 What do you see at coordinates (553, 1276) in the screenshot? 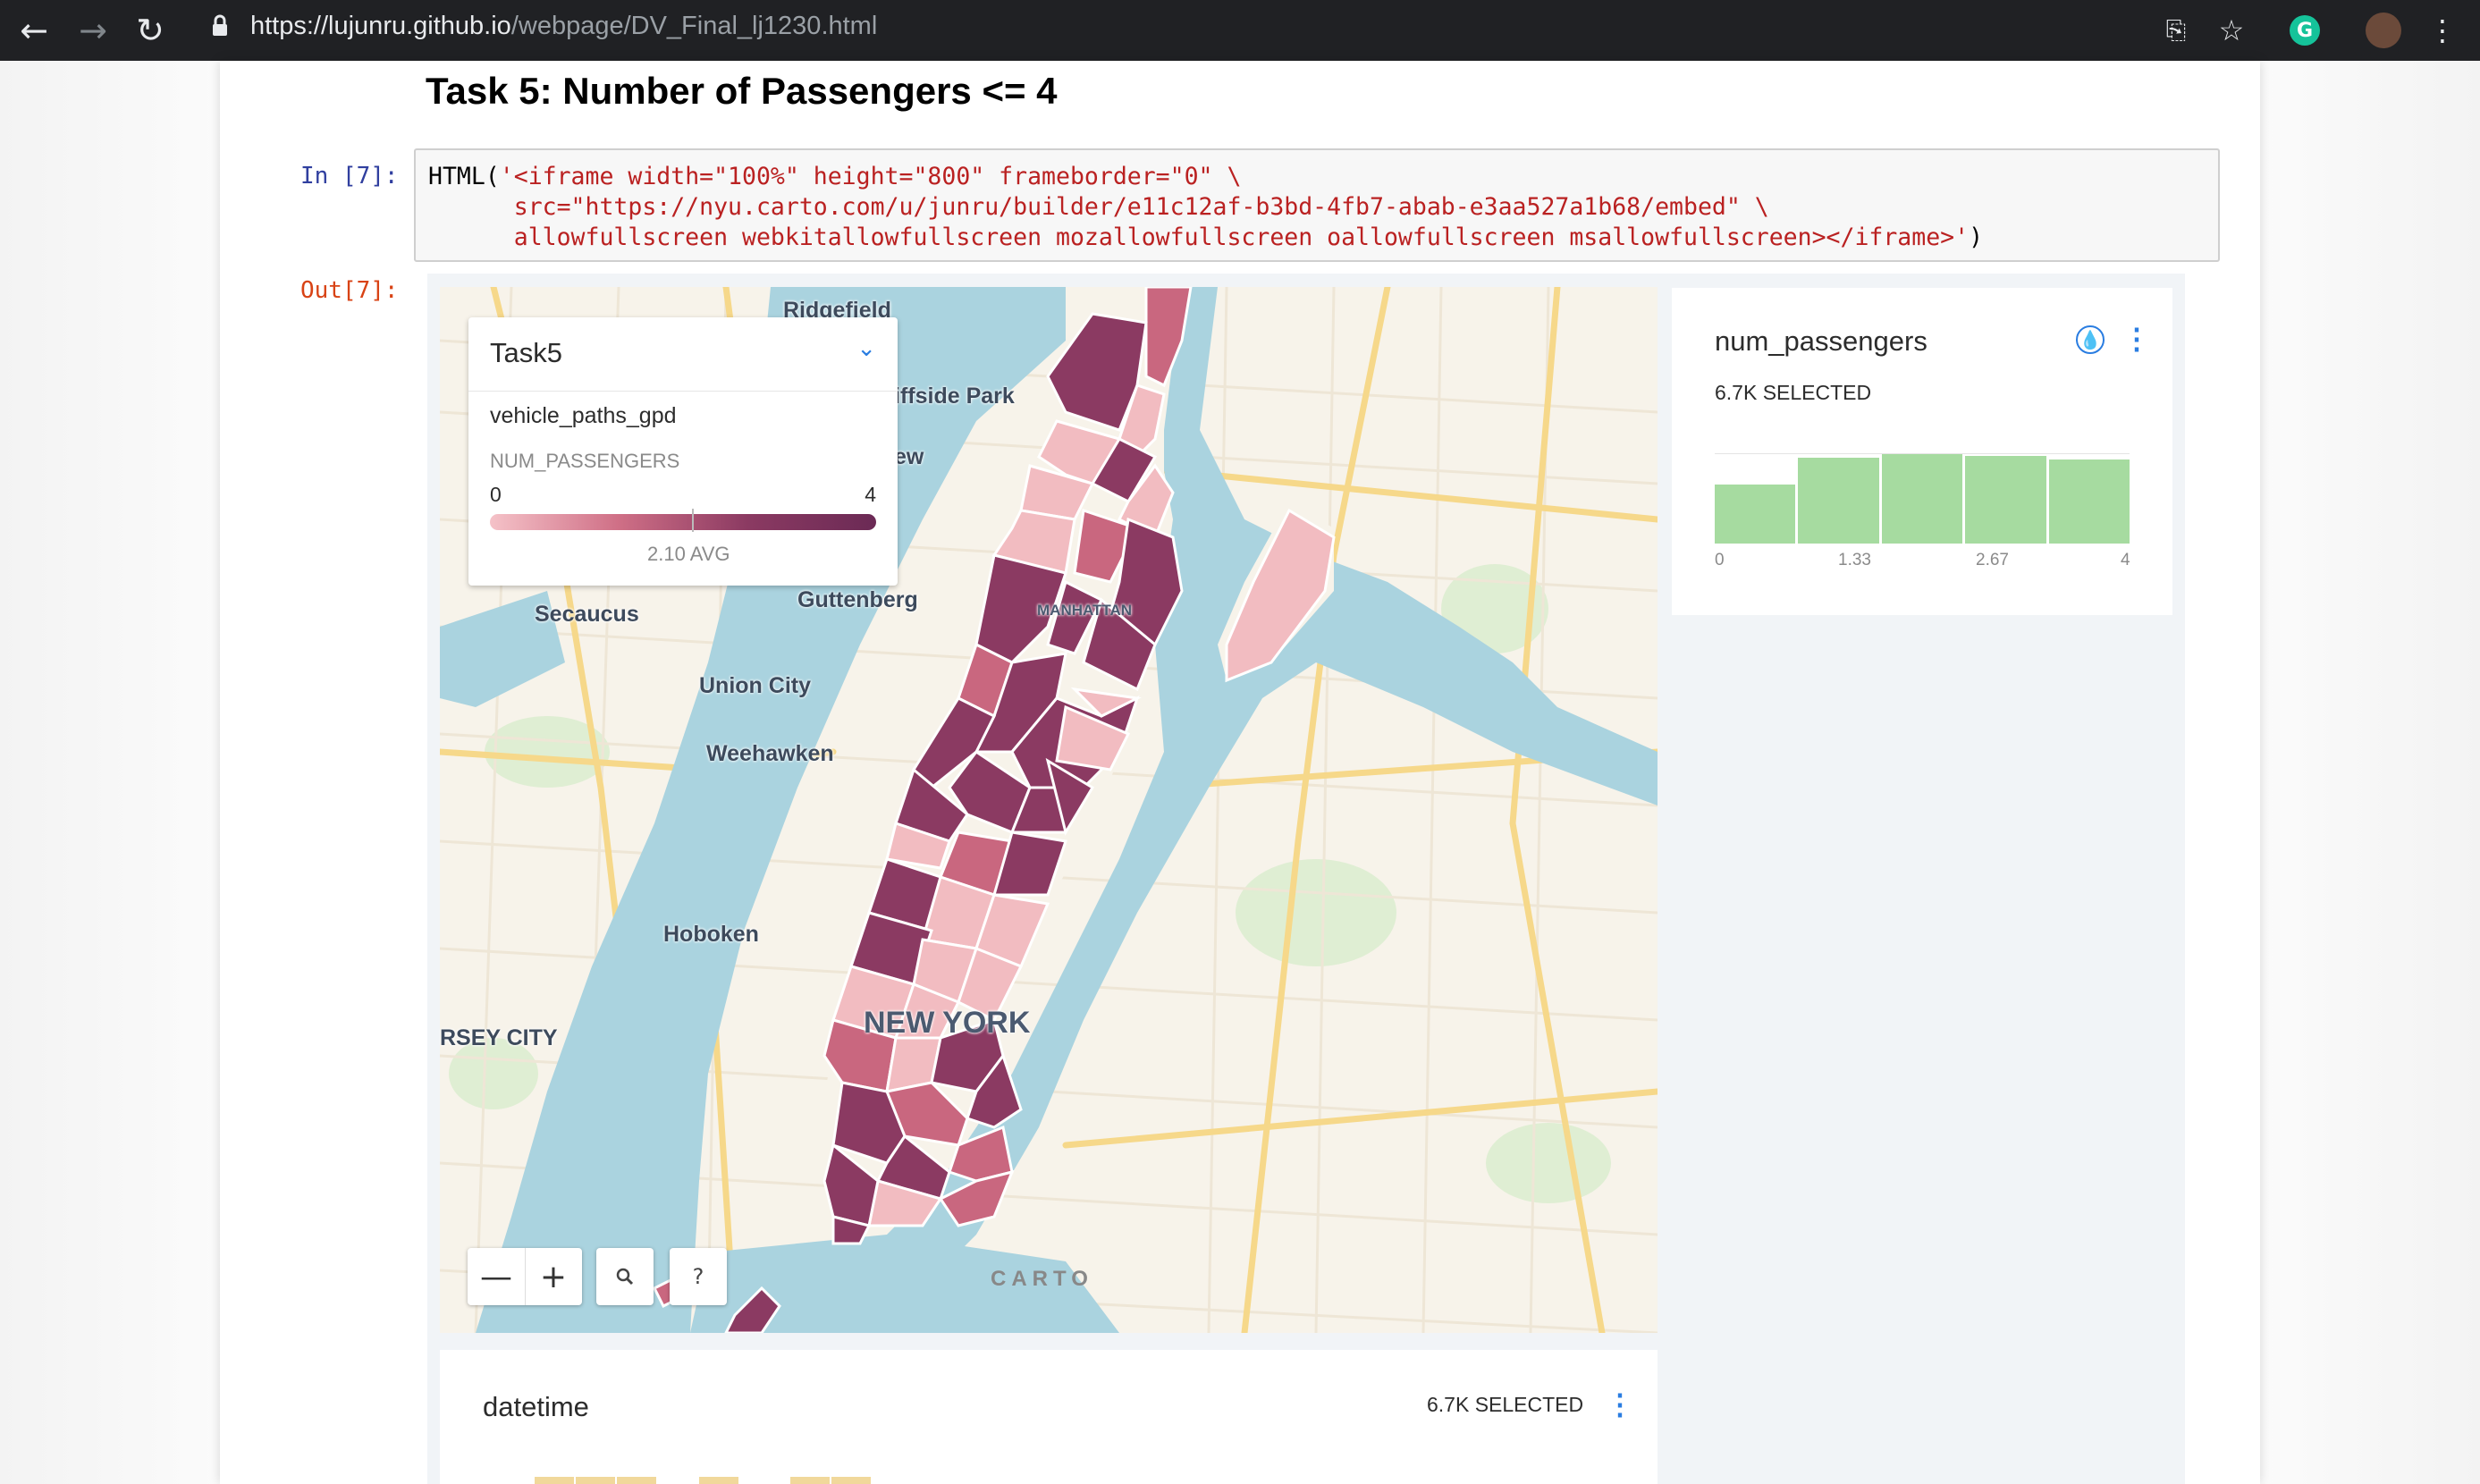
I see `zoom-in-button: +` at bounding box center [553, 1276].